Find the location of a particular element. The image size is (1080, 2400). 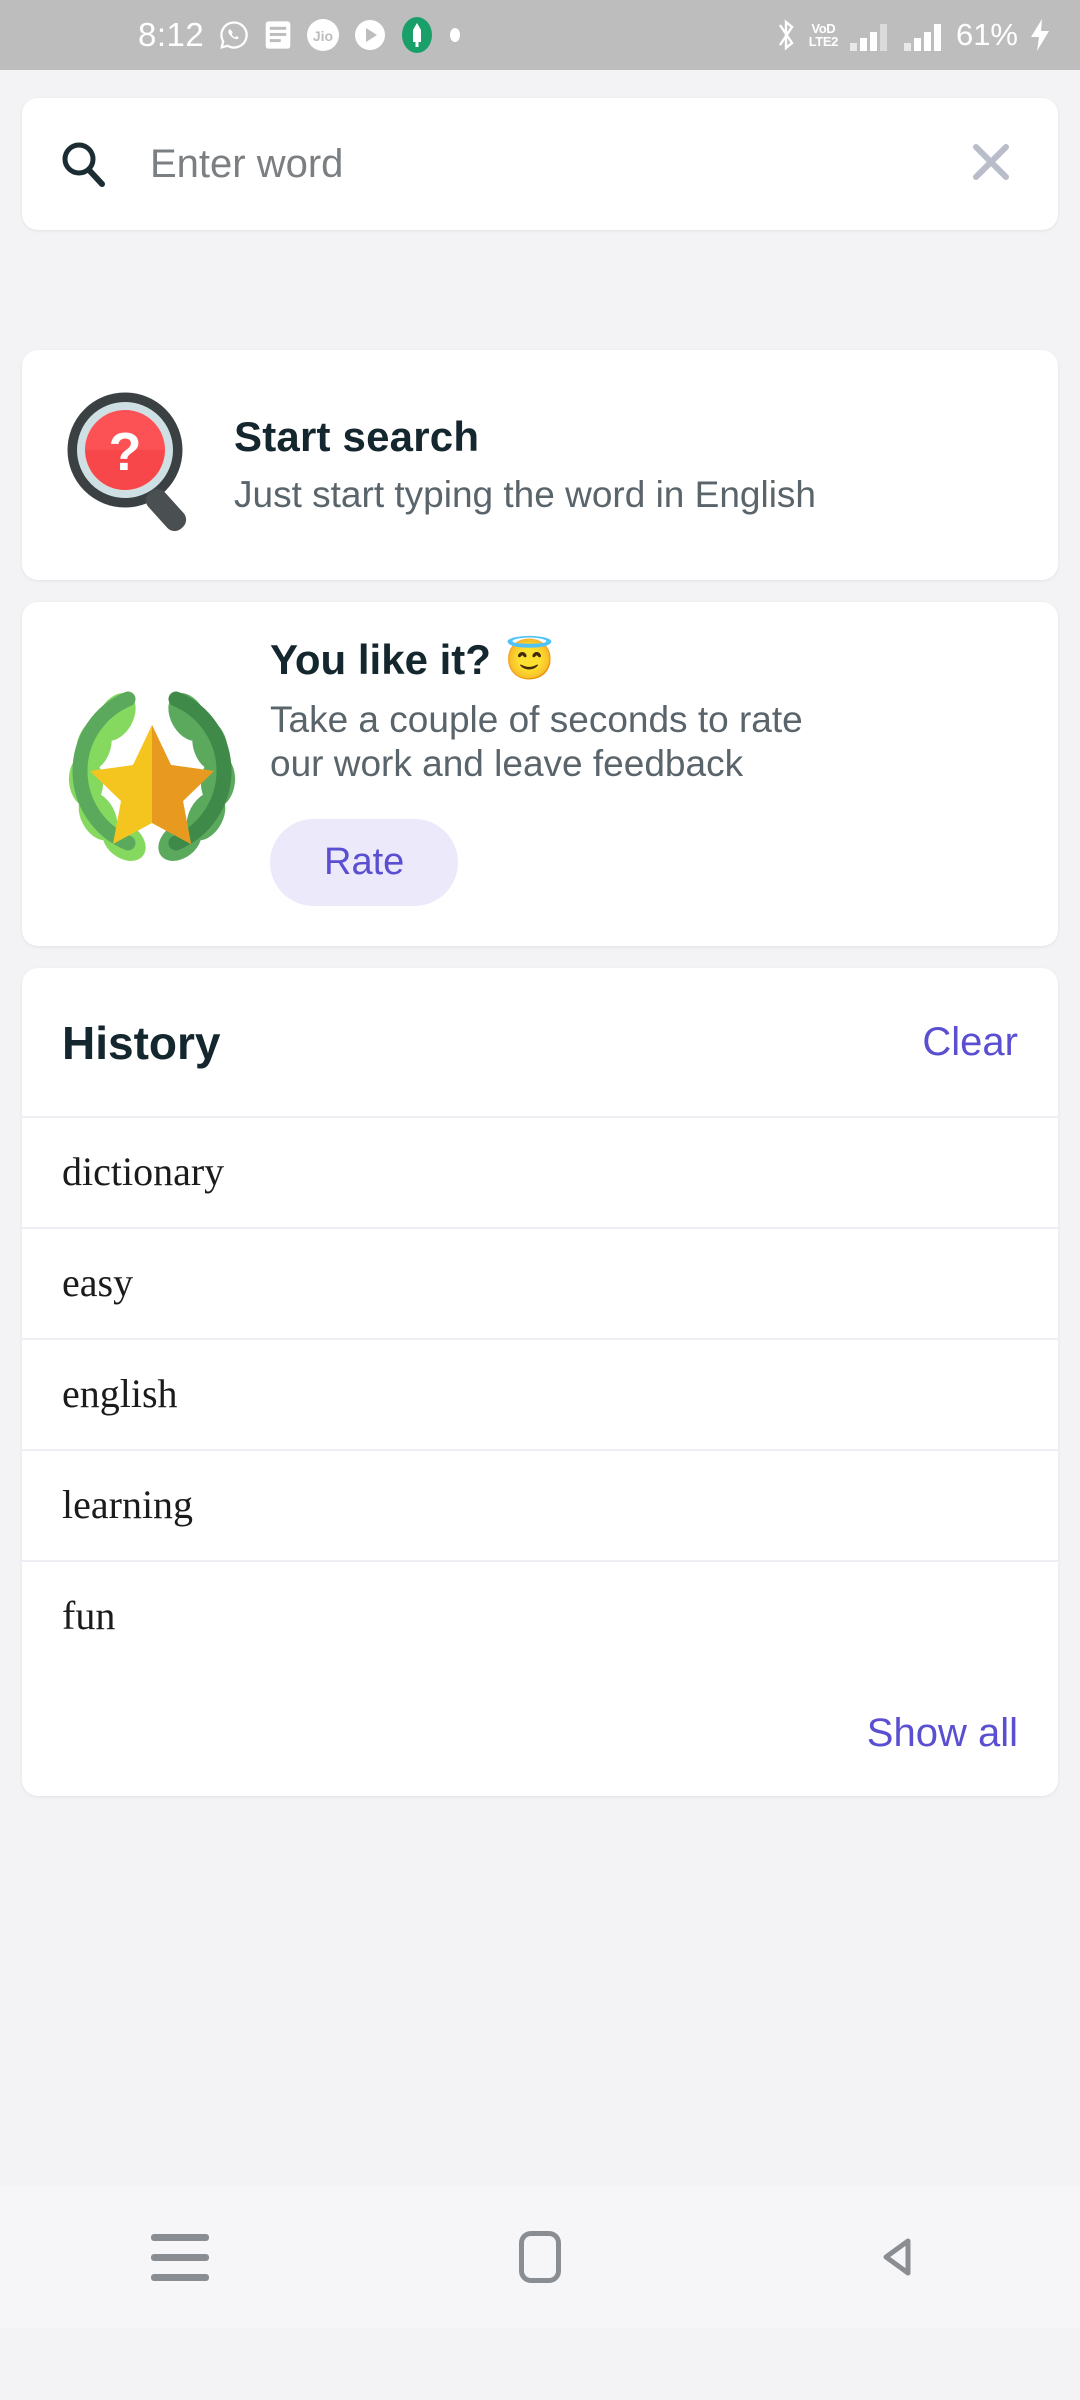

status-bar: 8:12 Jio VoD LTE2 61% is located at coordinates (540, 35).